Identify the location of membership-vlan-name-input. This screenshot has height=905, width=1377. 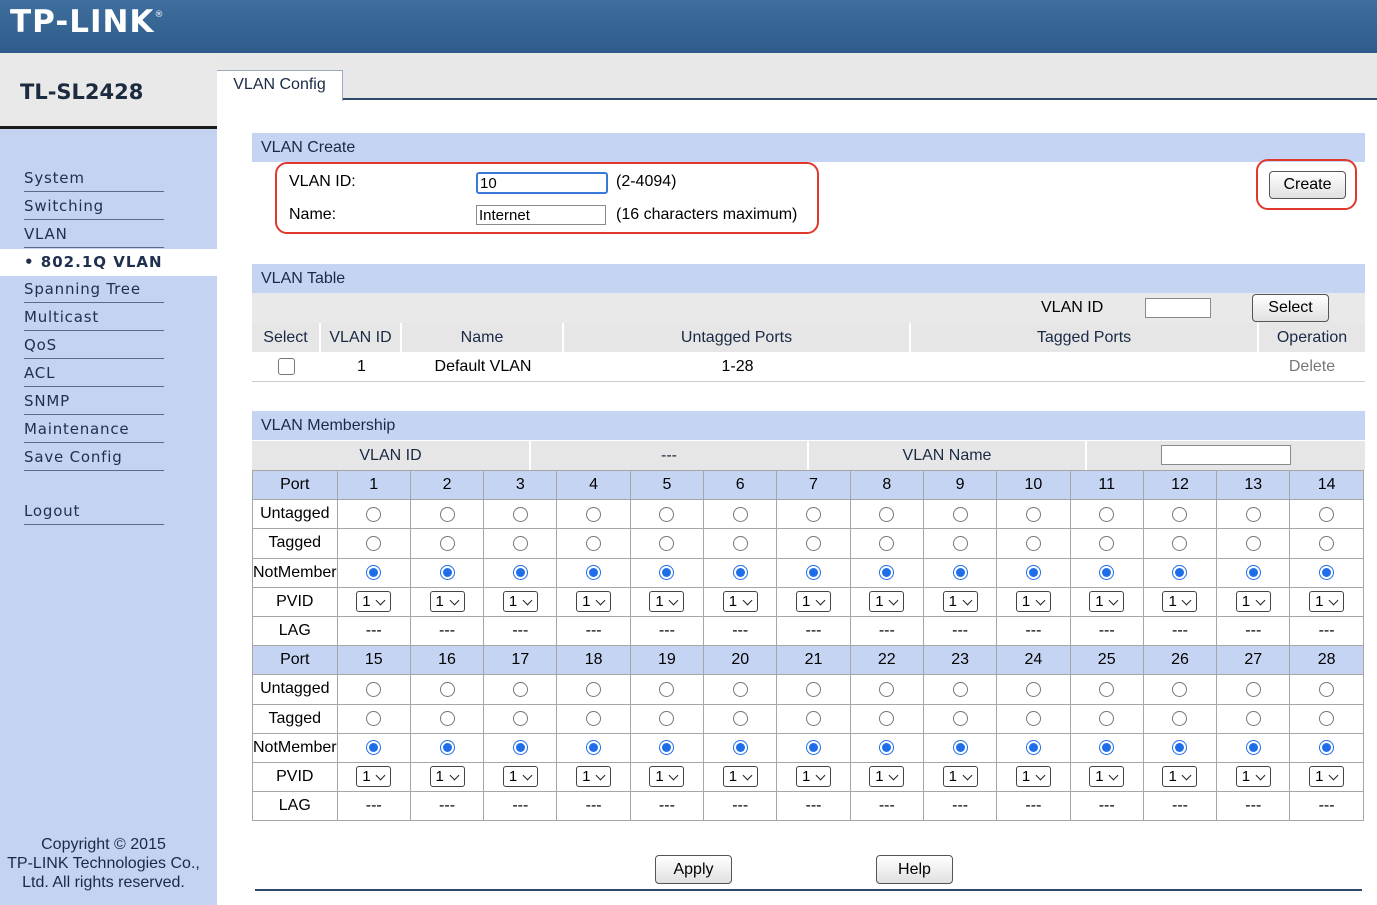
(1226, 455).